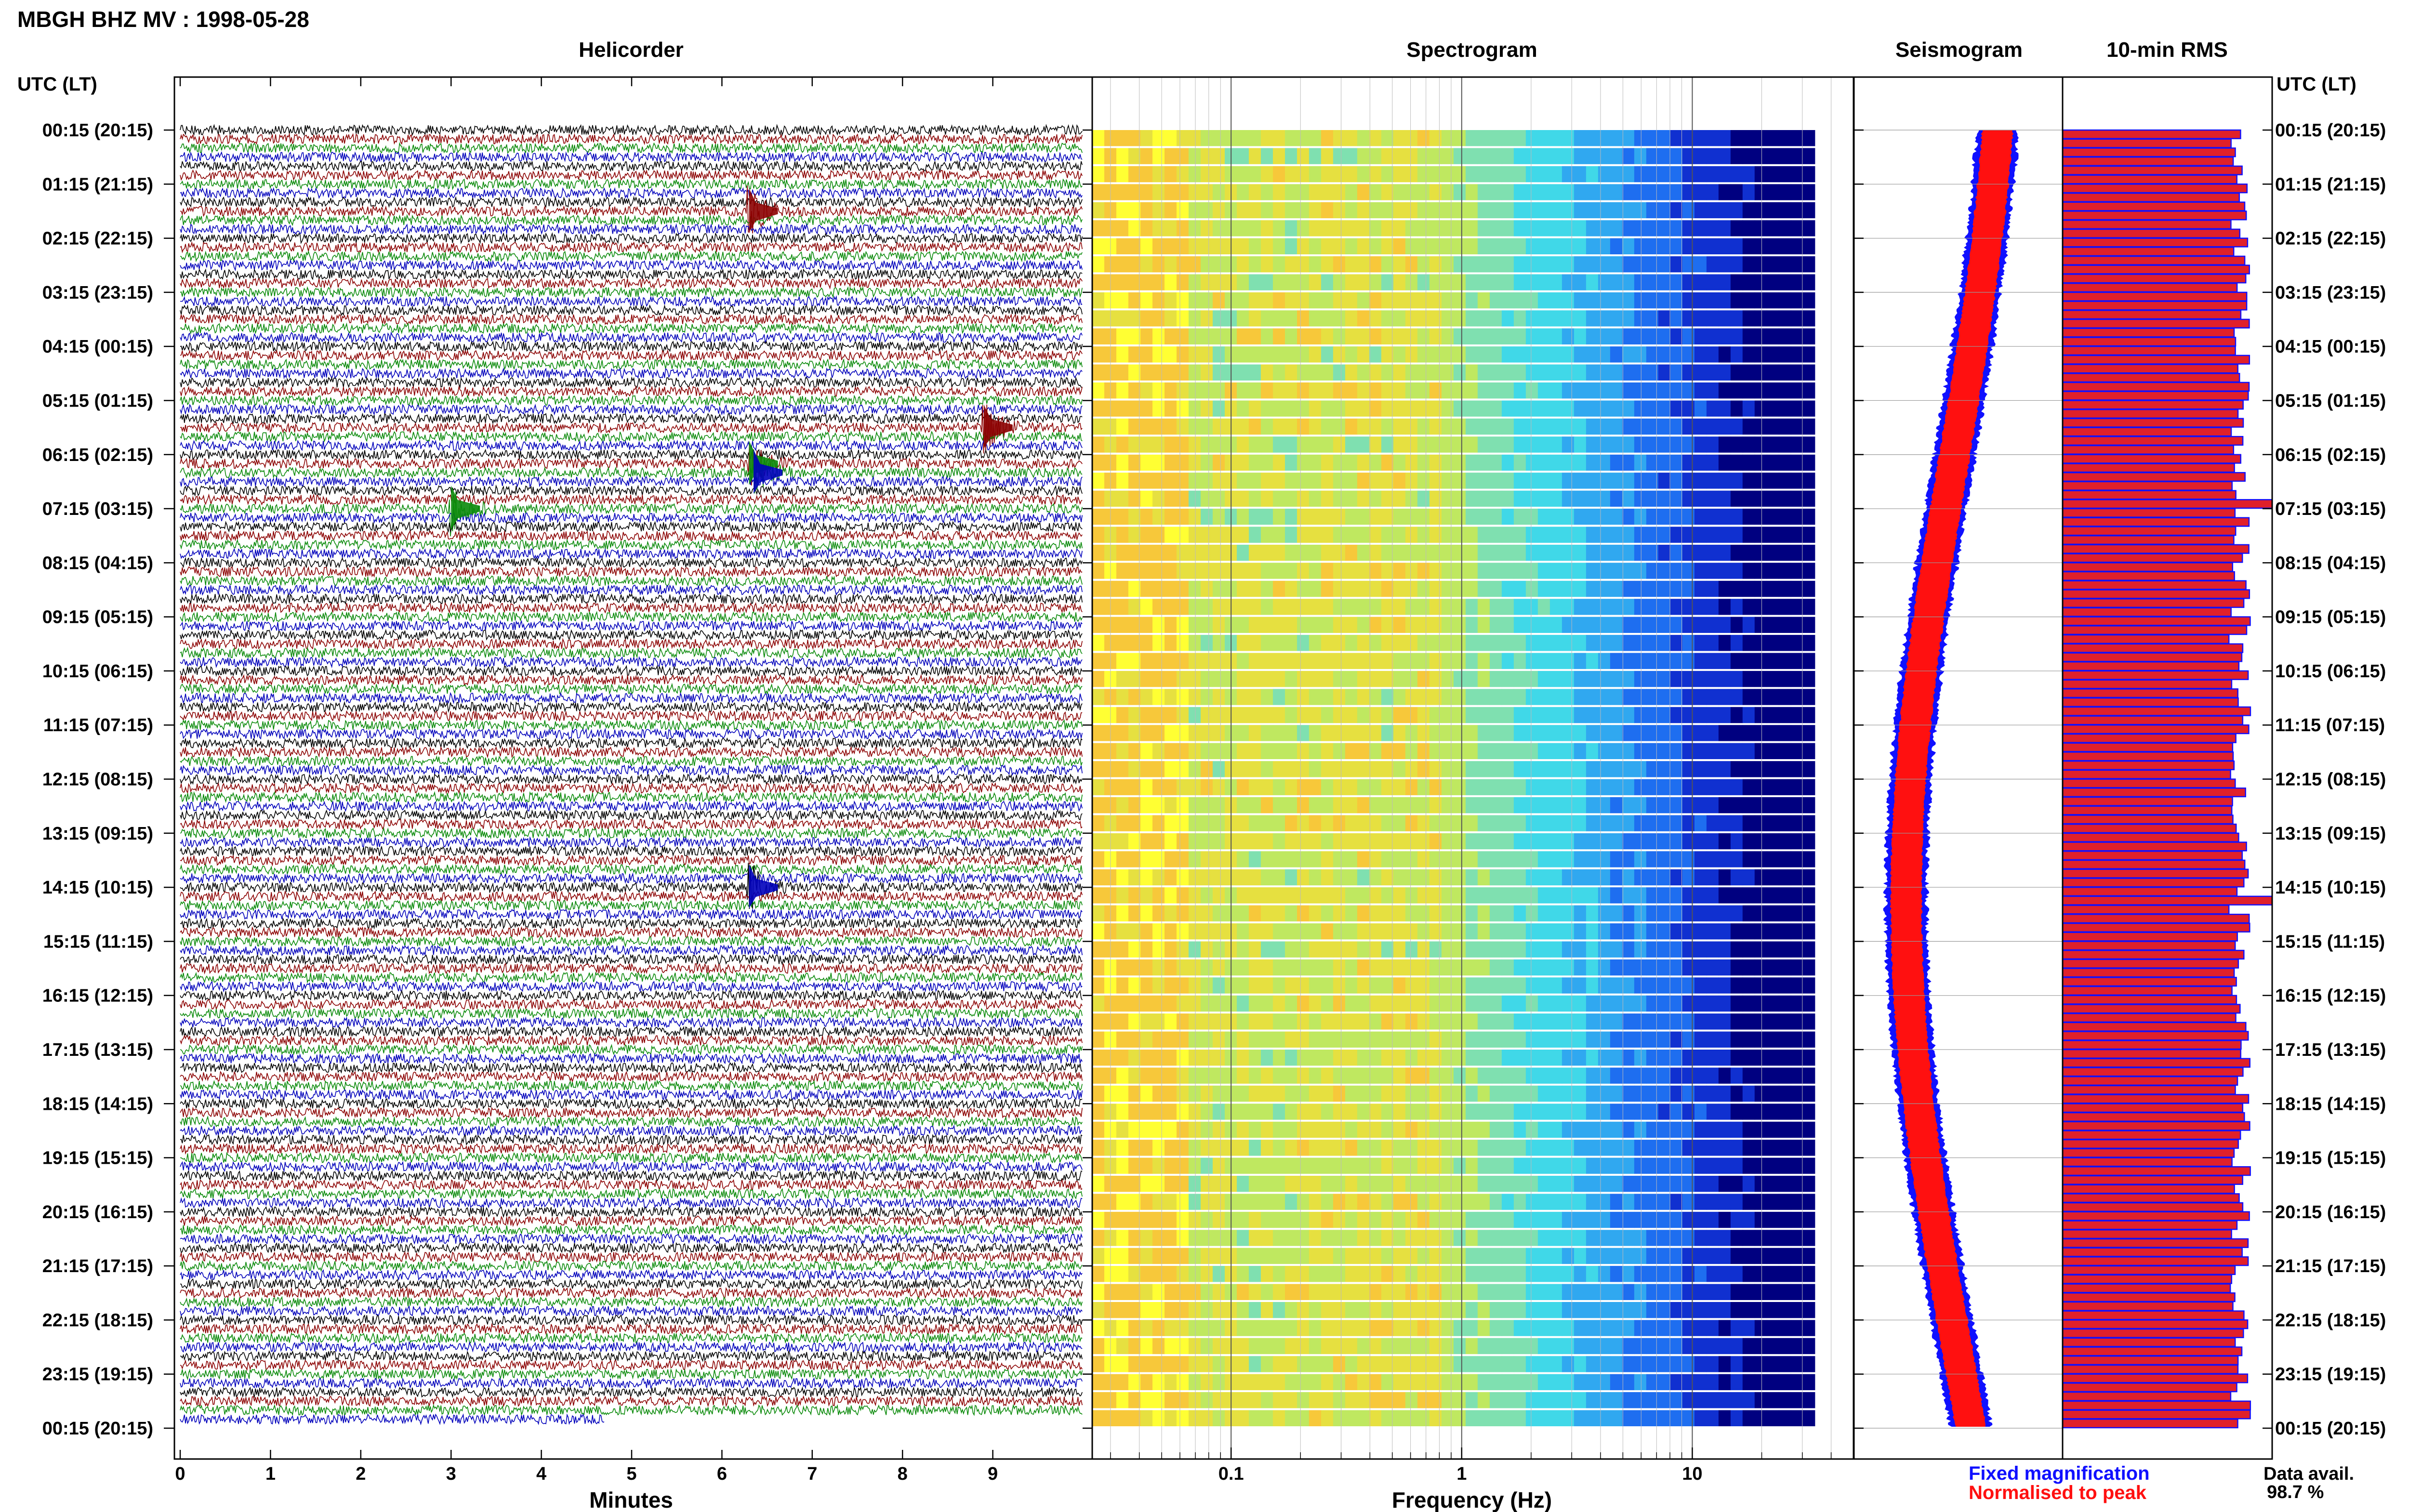 This screenshot has height=1512, width=2409. Describe the element at coordinates (97, 563) in the screenshot. I see `time-label-left: 08:15 (04:15)` at that location.